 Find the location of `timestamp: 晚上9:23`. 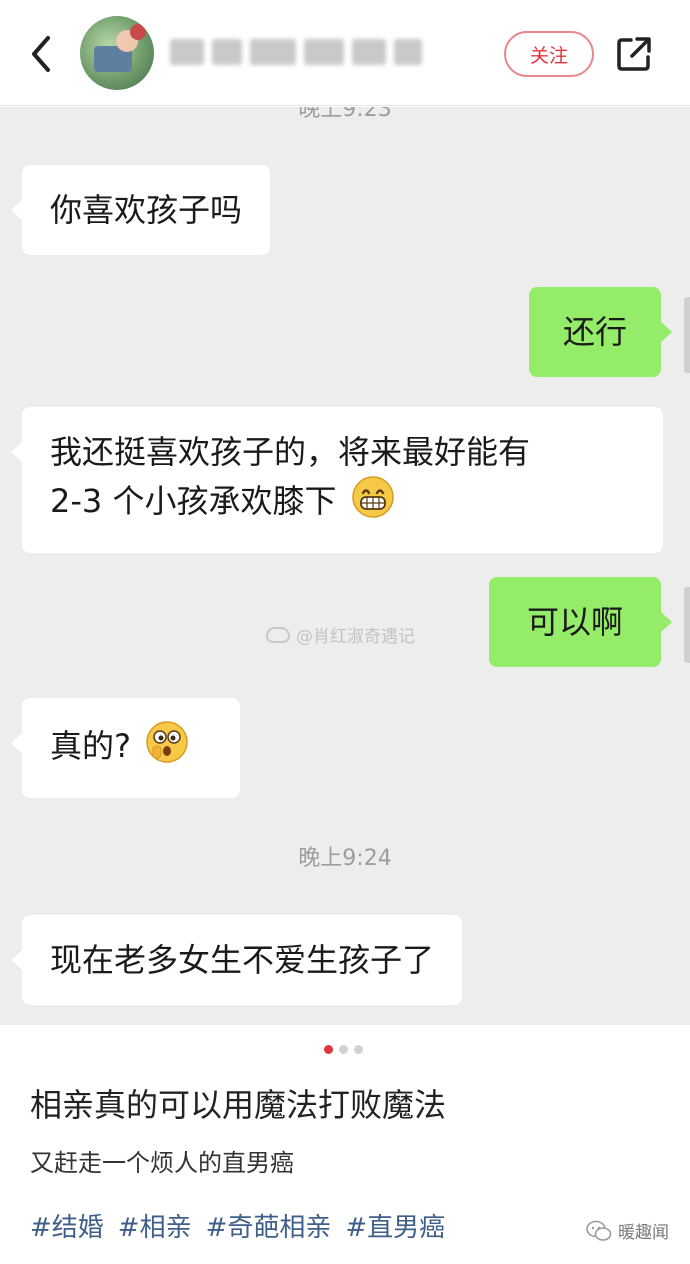

timestamp: 晚上9:23 is located at coordinates (345, 114).